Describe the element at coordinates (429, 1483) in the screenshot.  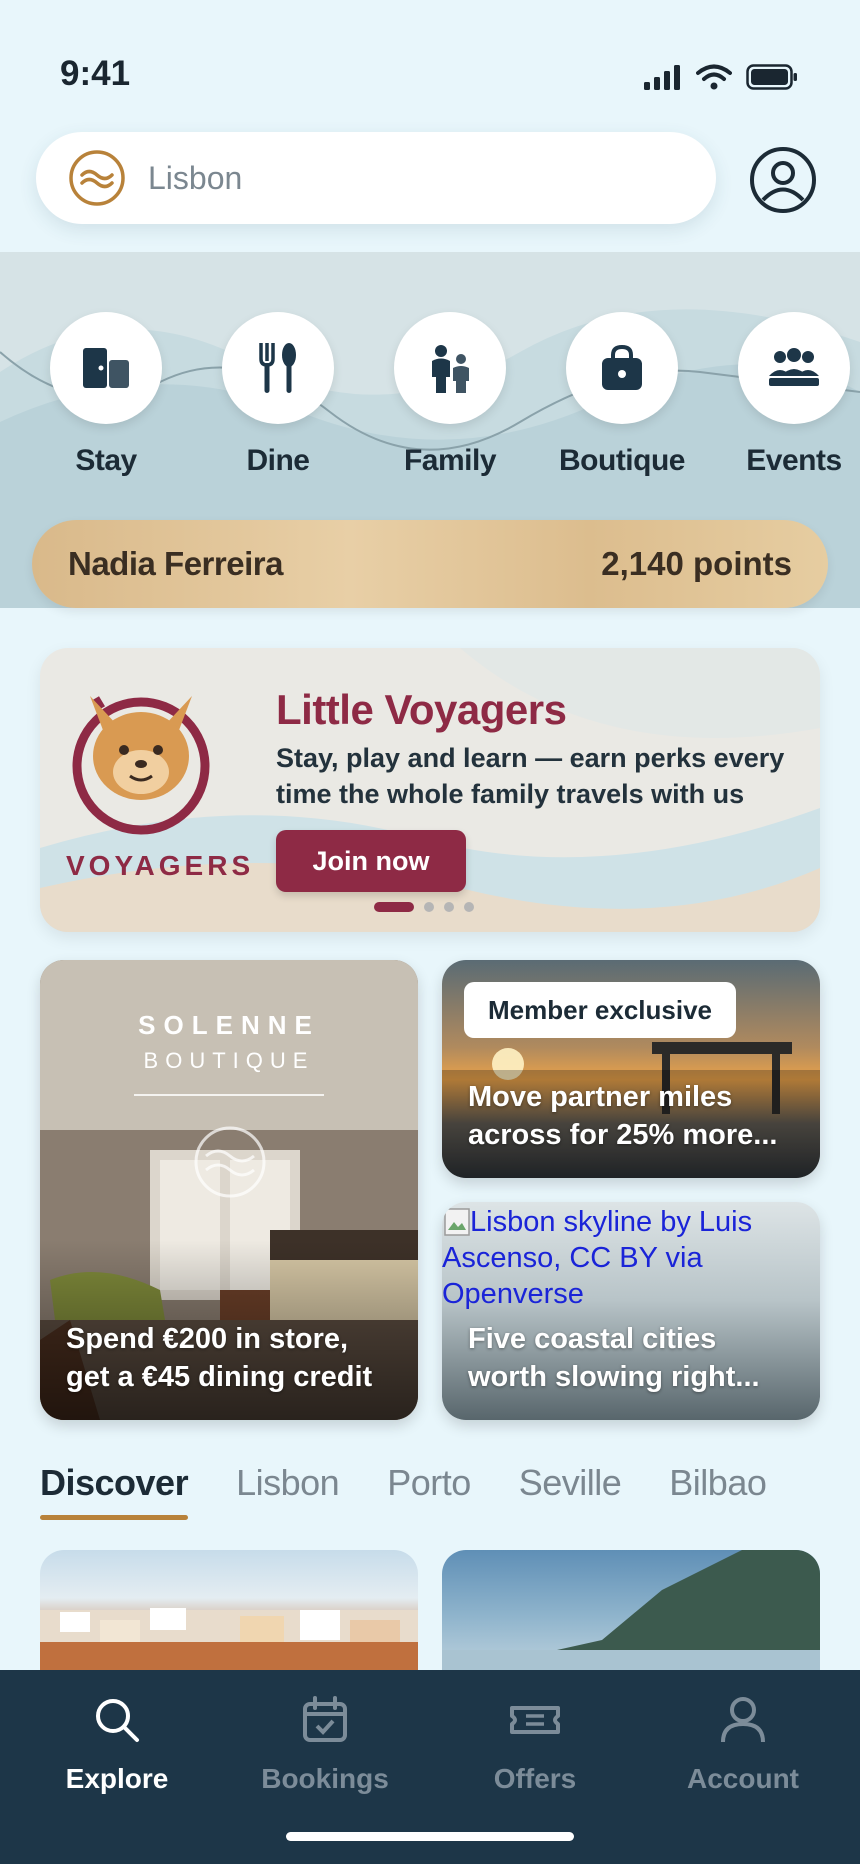
I see `tab-porto: Porto` at that location.